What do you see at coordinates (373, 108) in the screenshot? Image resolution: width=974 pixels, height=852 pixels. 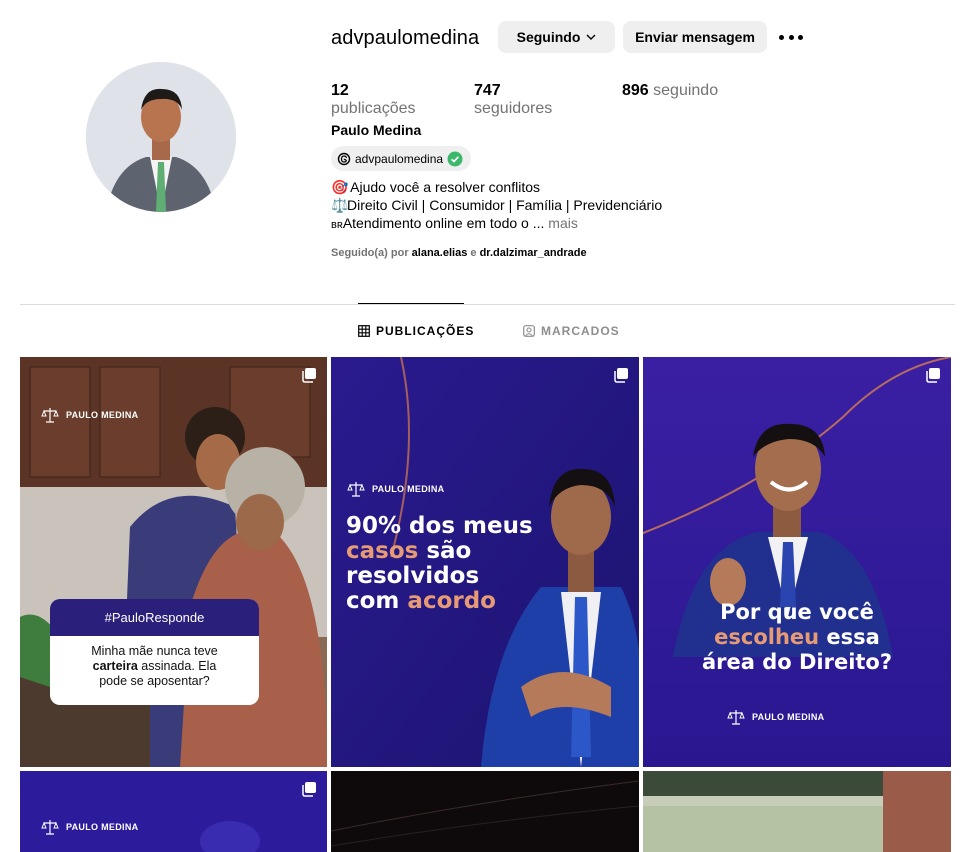 I see `posts-count-label: publicações` at bounding box center [373, 108].